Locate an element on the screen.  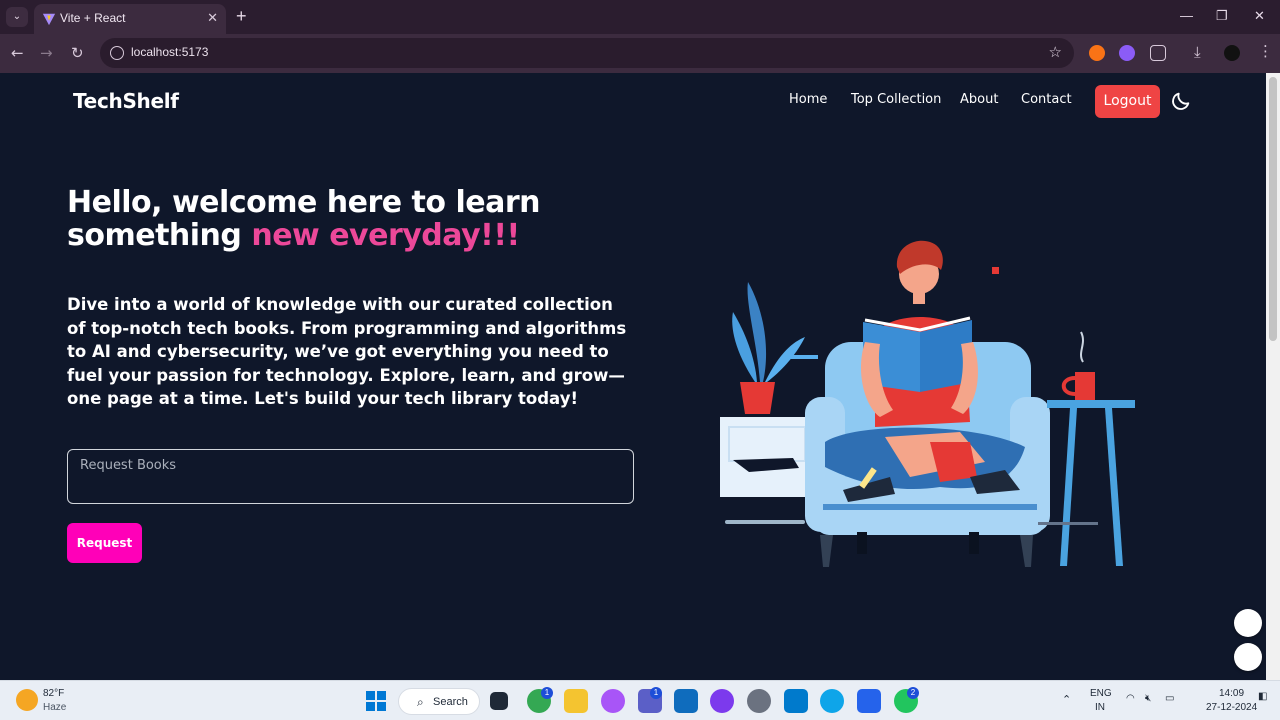
nav-home: Home is located at coordinates (808, 99).